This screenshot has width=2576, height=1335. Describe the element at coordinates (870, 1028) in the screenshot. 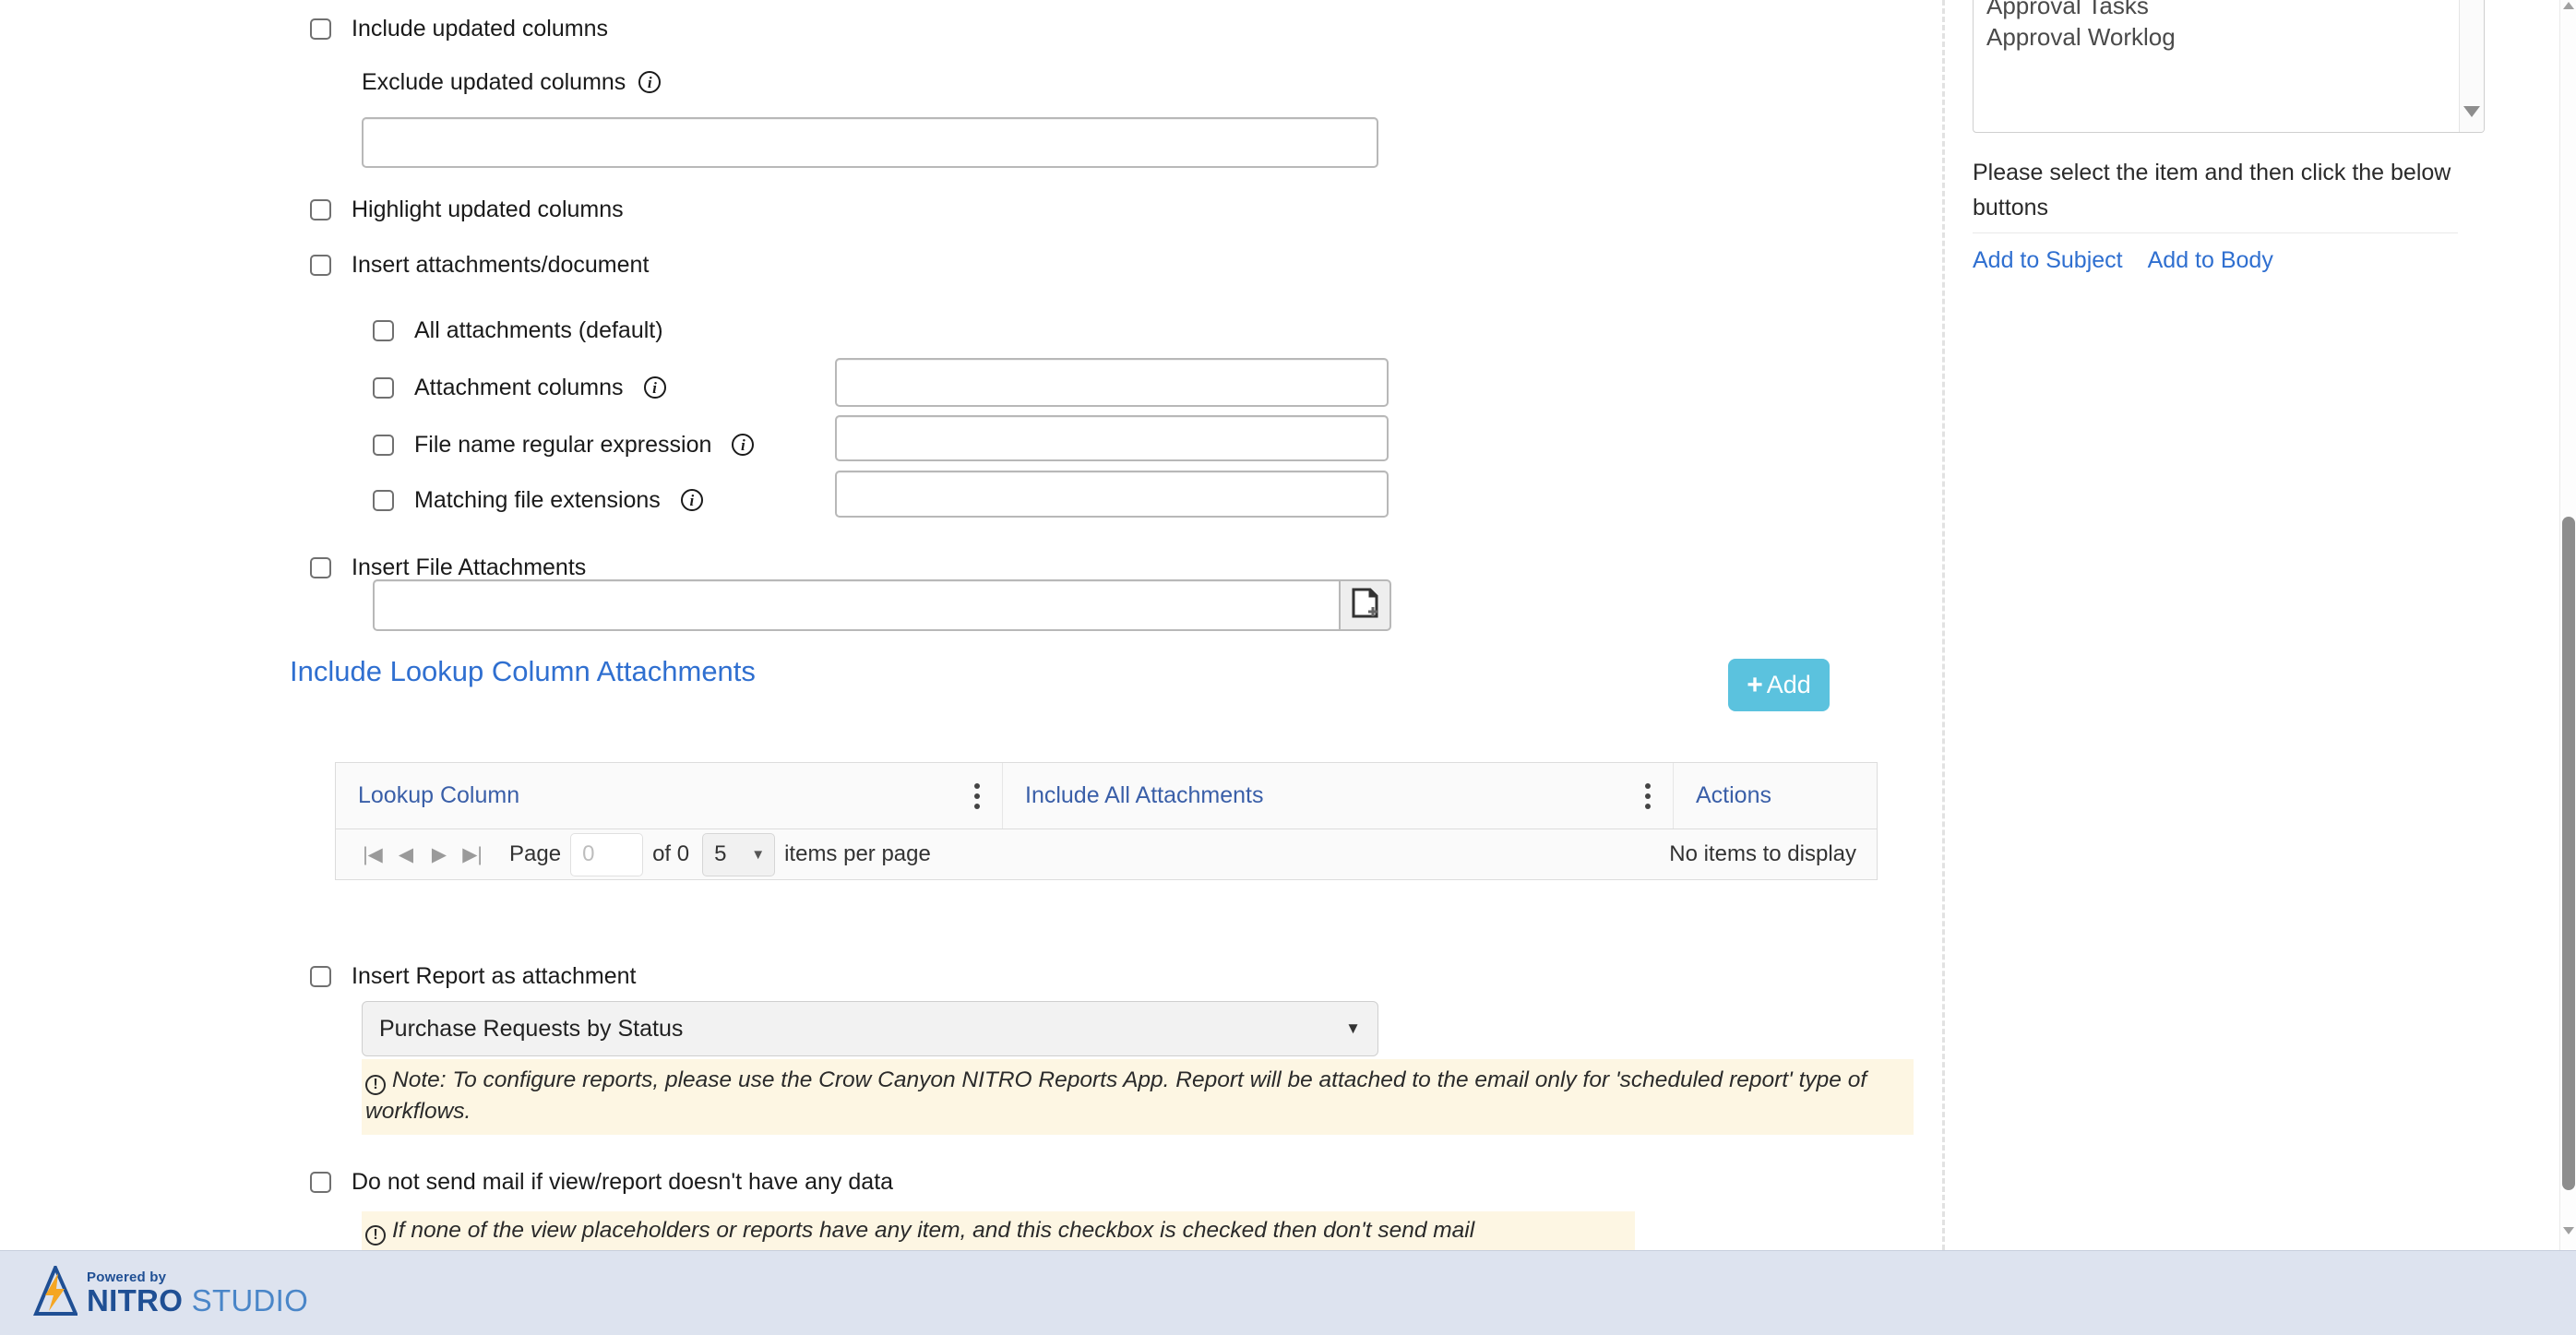

I see `report-select: Purchase Requests by Status ▼` at that location.